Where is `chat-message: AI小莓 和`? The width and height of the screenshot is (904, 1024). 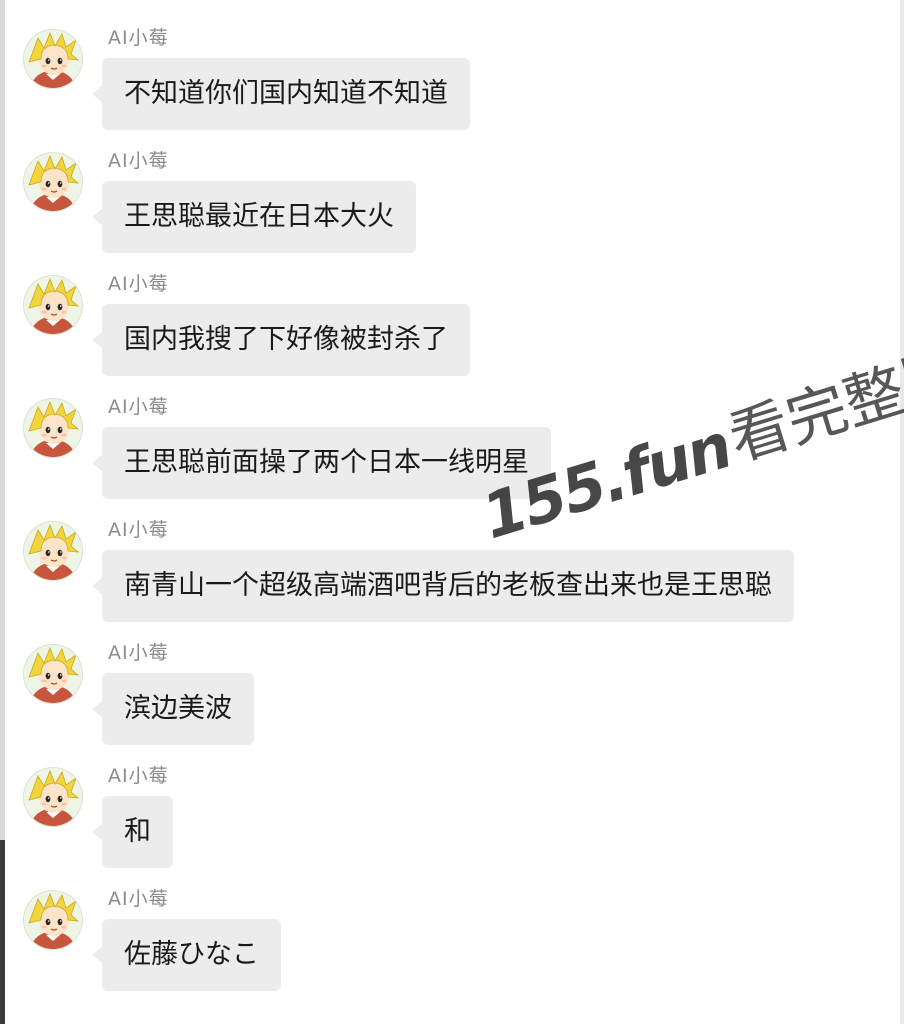 chat-message: AI小莓 和 is located at coordinates (454, 823).